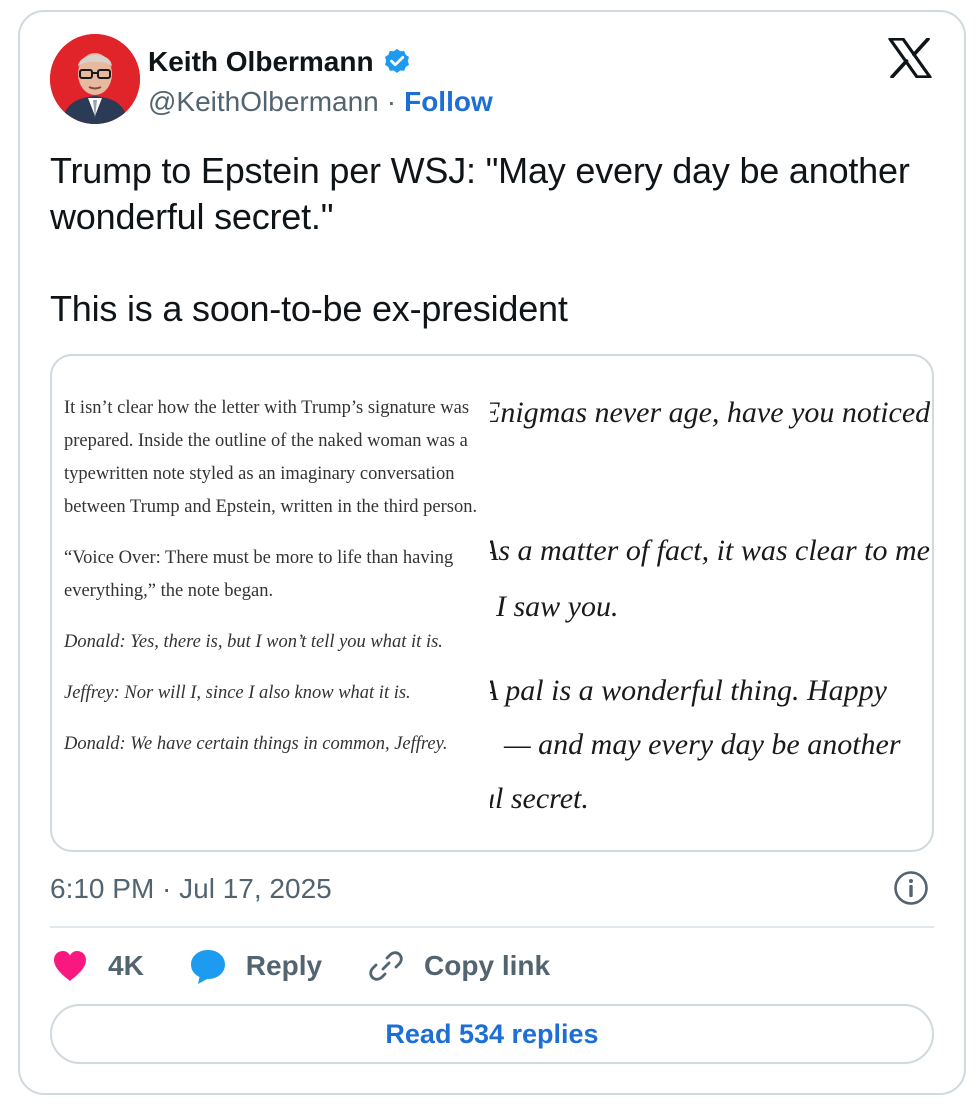 This screenshot has width=980, height=1115. What do you see at coordinates (710, 412) in the screenshot?
I see `letter-line: Enigmas never age, have you noticed` at bounding box center [710, 412].